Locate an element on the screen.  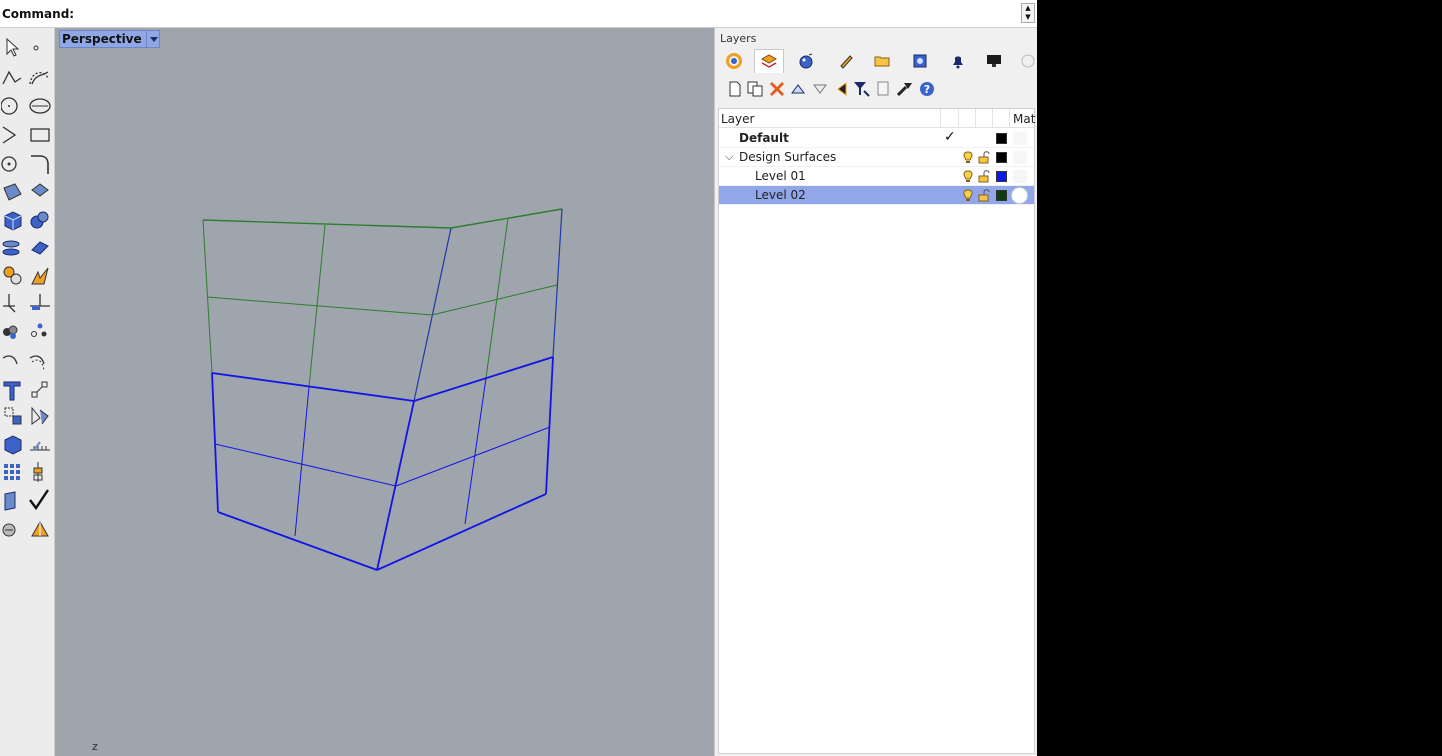
layer-name: Level 02 is located at coordinates (780, 195).